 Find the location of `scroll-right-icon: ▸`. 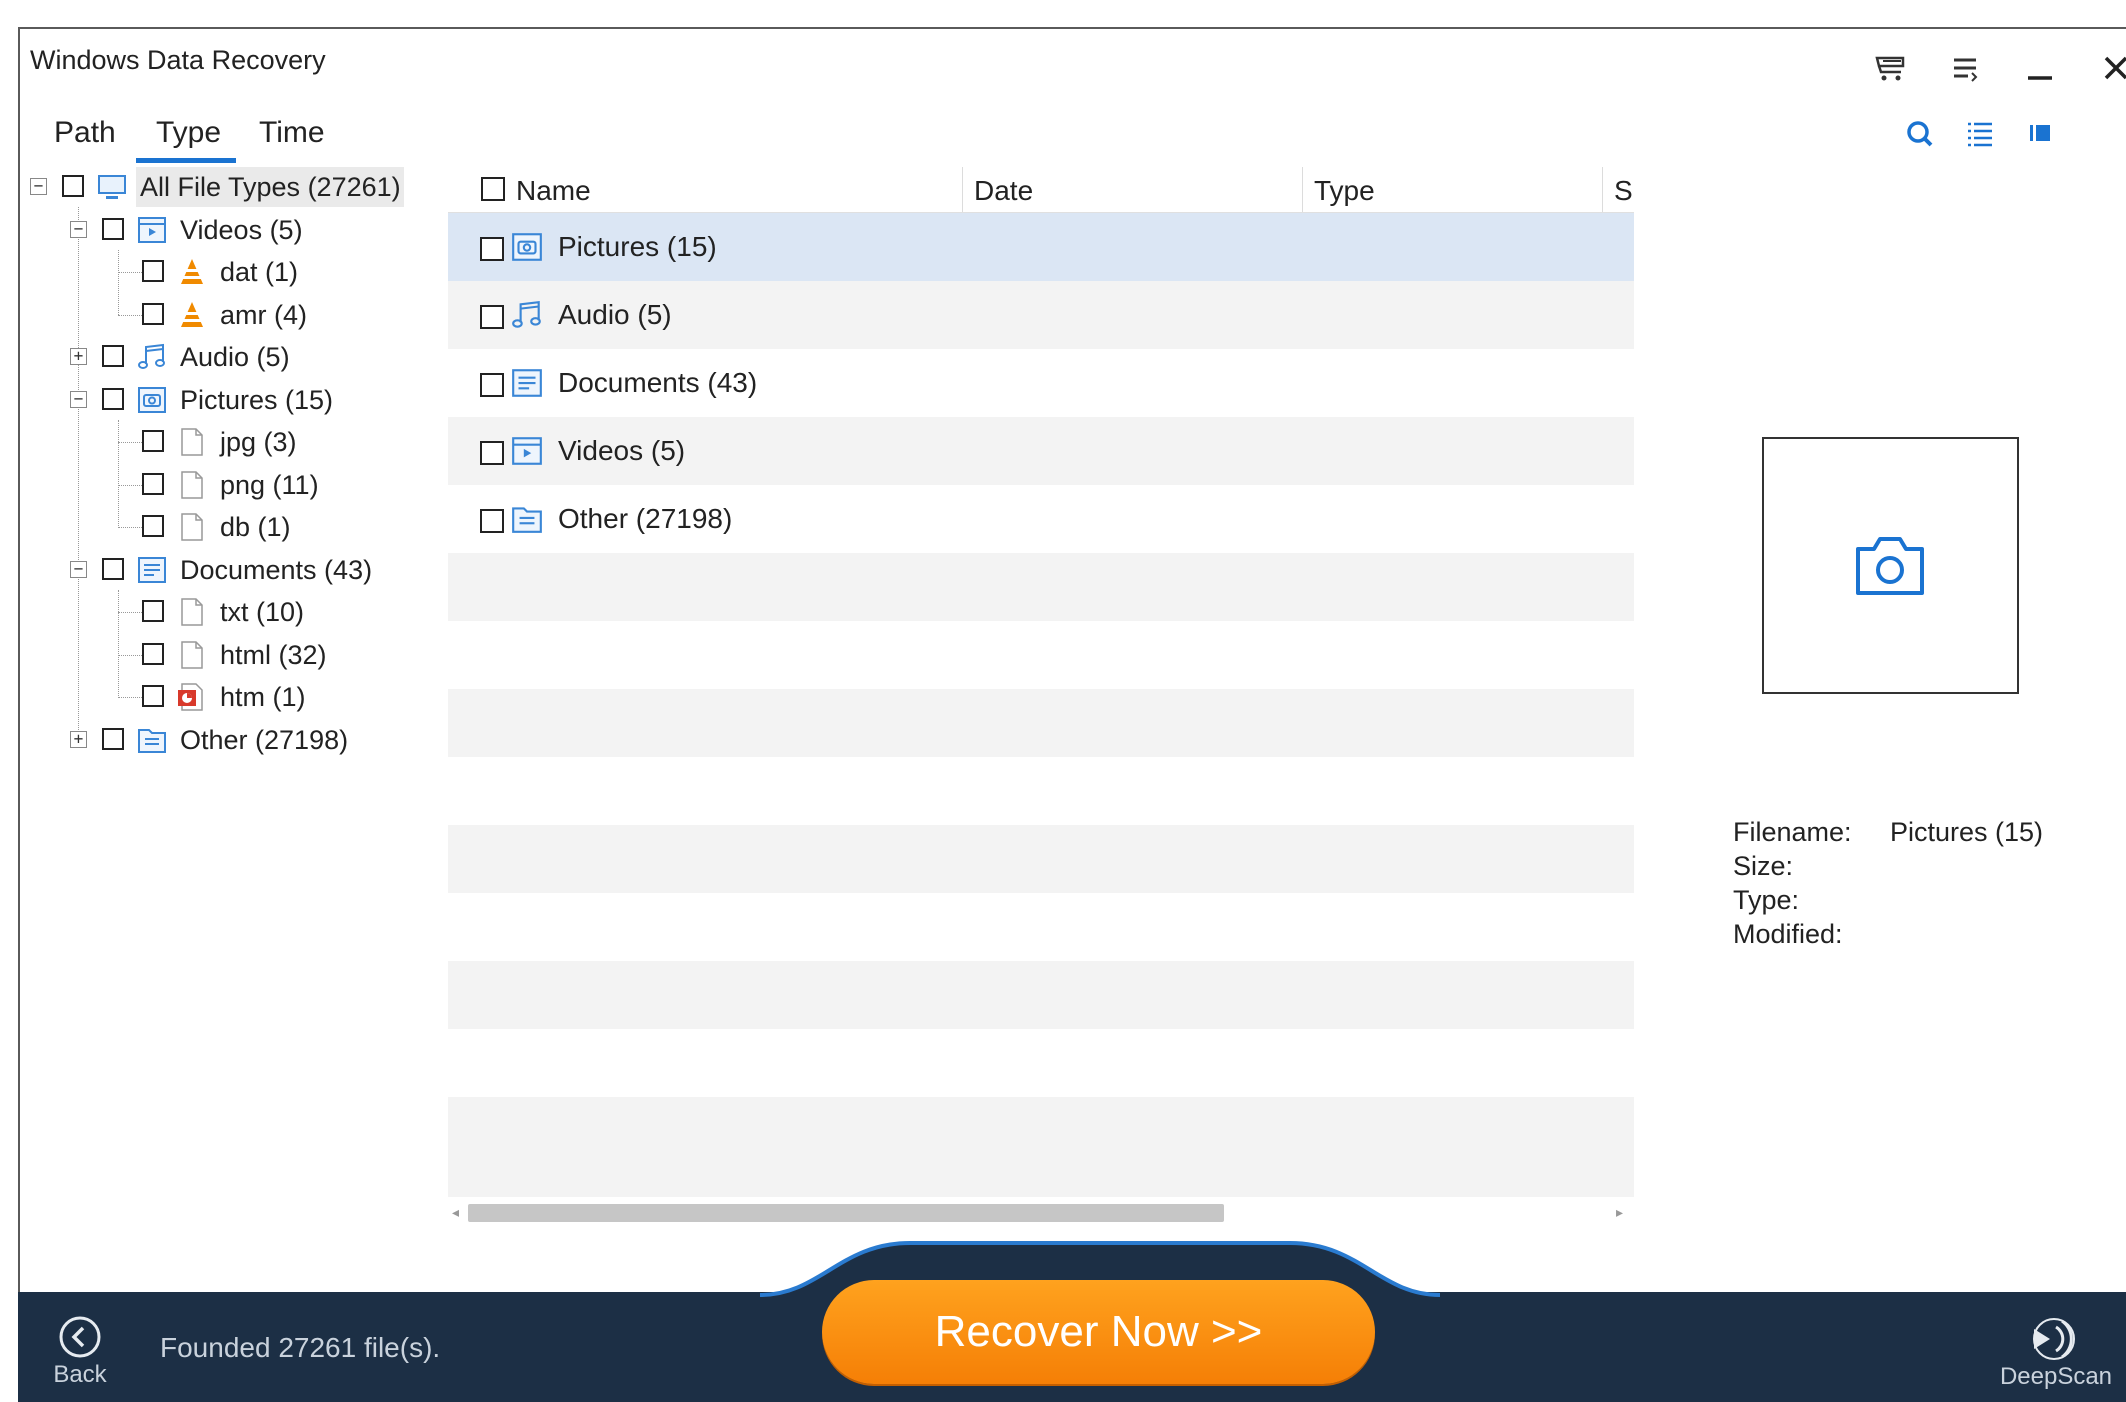

scroll-right-icon: ▸ is located at coordinates (1619, 1212).